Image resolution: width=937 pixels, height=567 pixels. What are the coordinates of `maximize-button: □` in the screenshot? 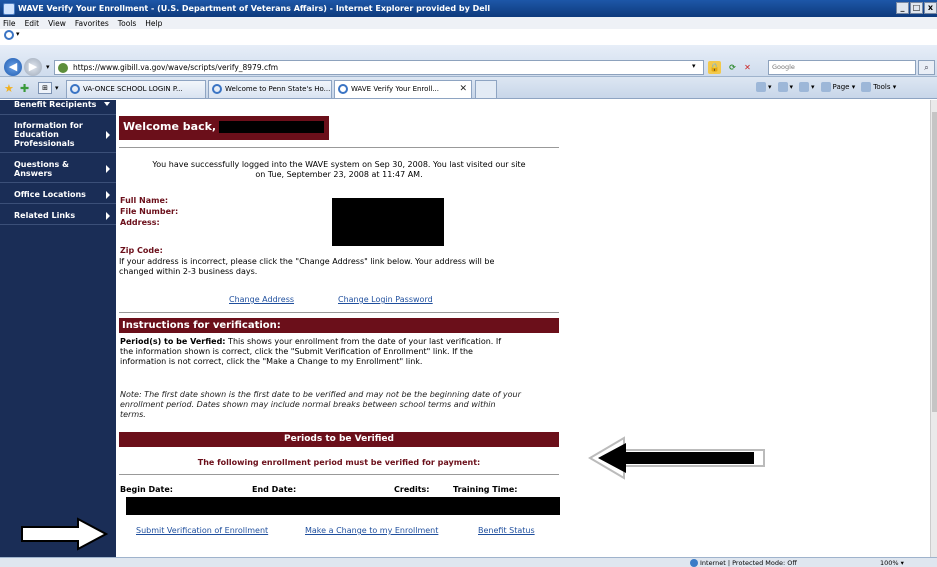 It's located at (916, 8).